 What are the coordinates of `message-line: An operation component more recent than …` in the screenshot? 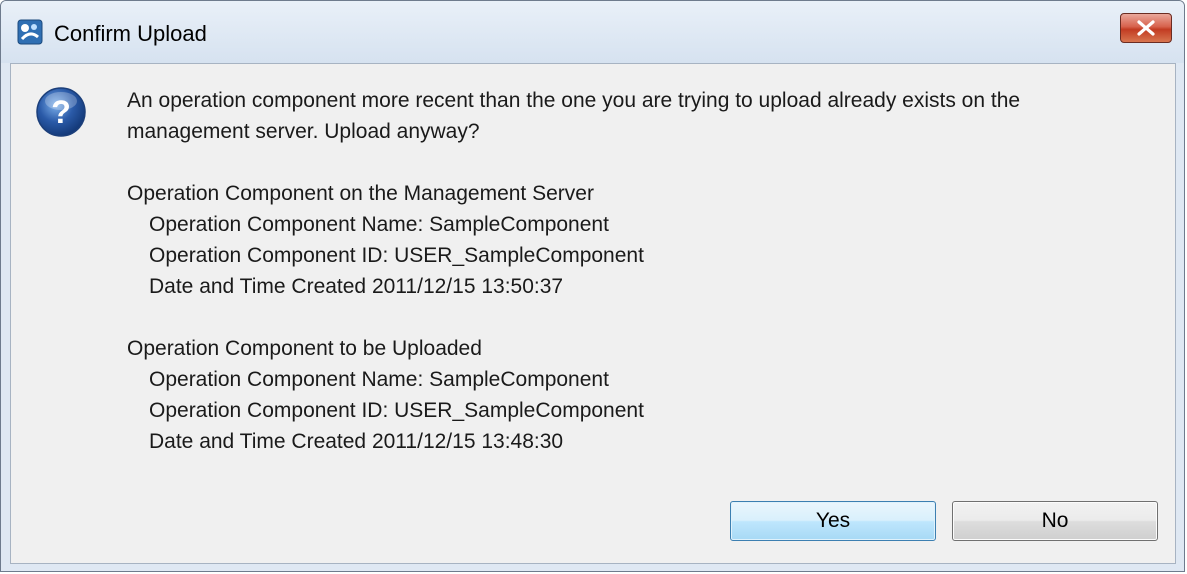 It's located at (574, 100).